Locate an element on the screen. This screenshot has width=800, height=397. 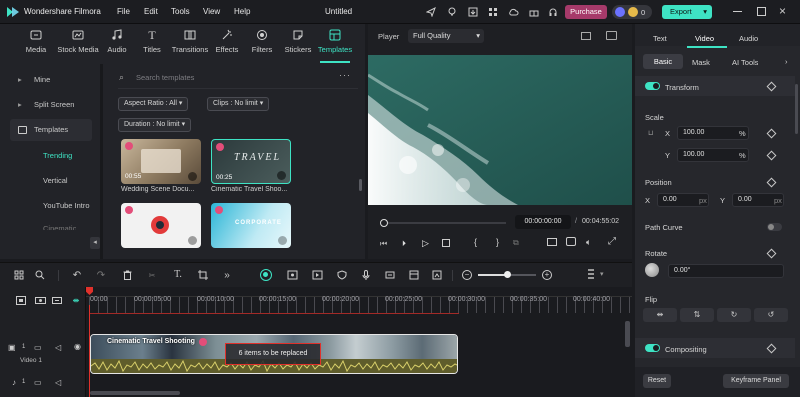
storyboard-icon is located at coordinates (414, 275).